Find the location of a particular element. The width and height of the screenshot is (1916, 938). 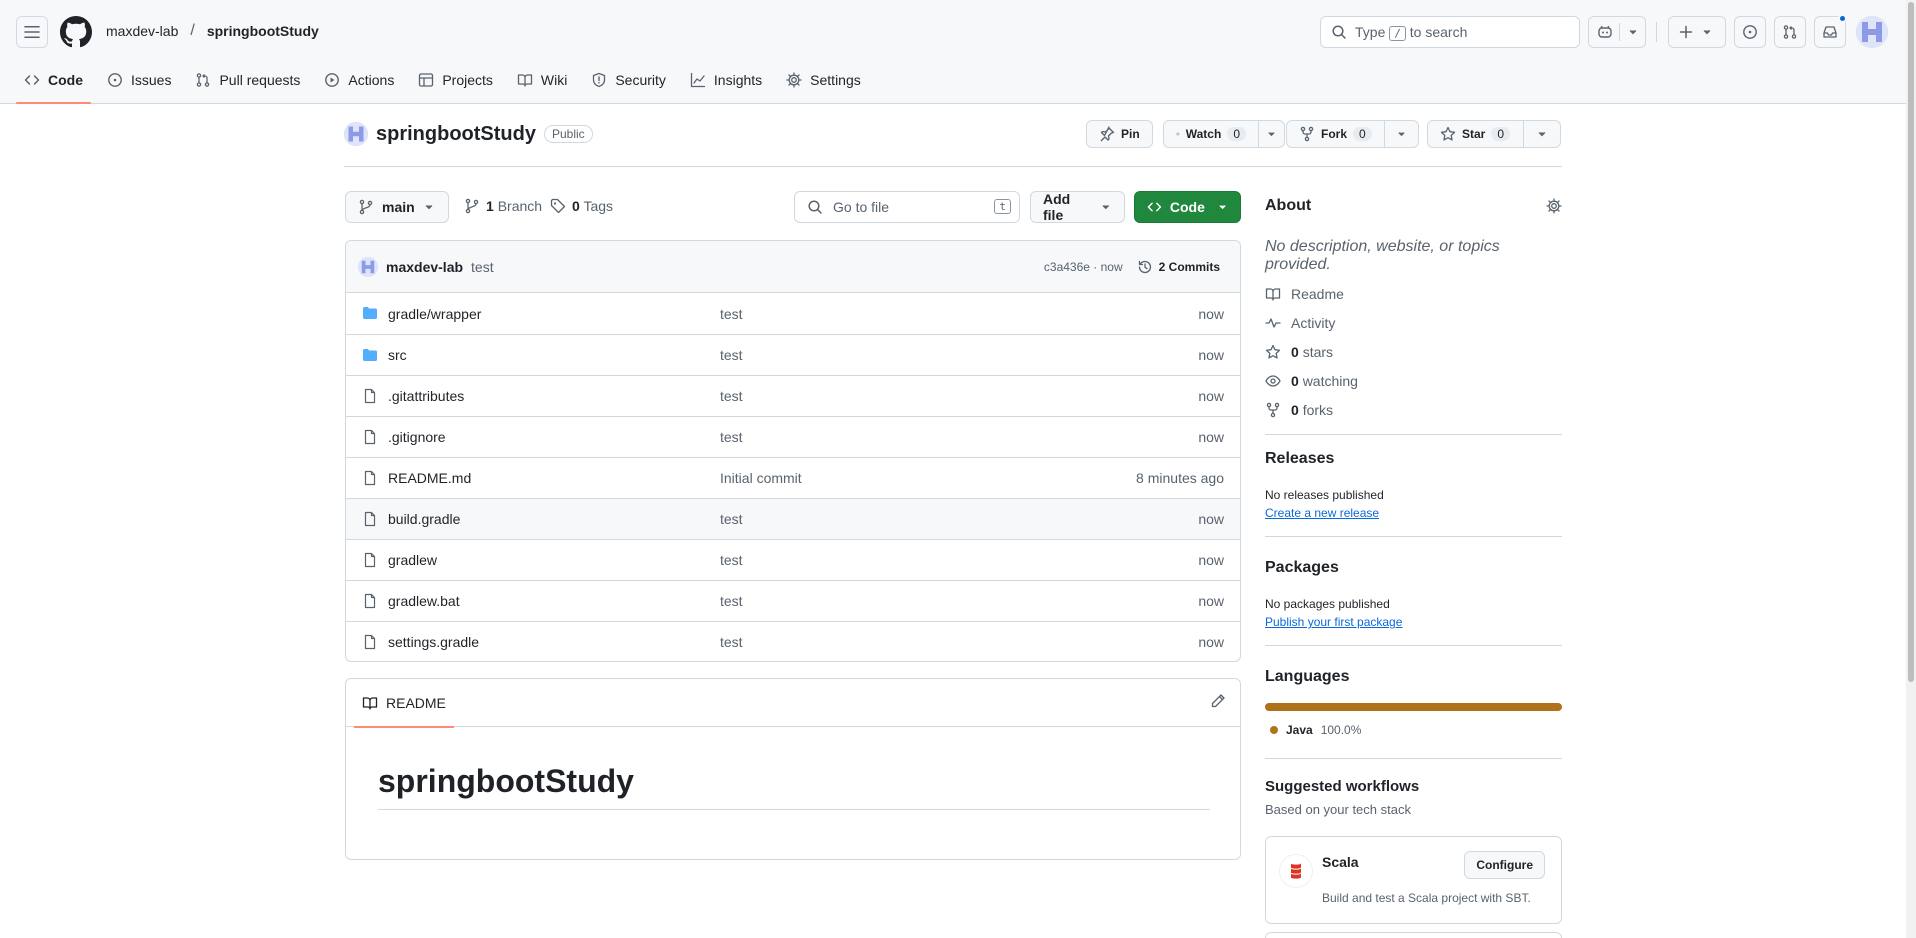

star-count: 0 is located at coordinates (1501, 134).